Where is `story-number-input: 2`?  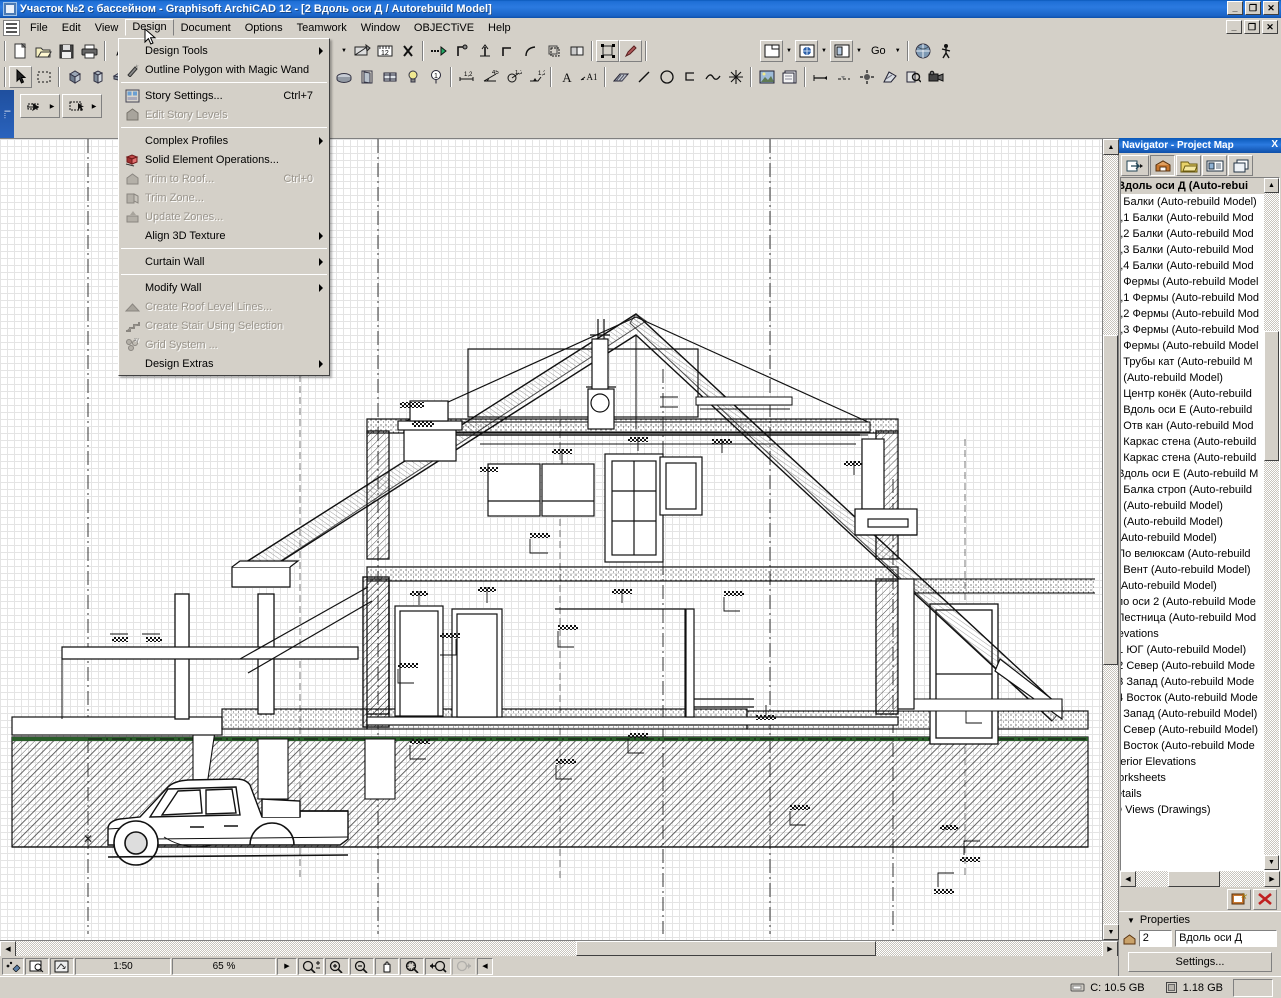
story-number-input: 2 is located at coordinates (1155, 938).